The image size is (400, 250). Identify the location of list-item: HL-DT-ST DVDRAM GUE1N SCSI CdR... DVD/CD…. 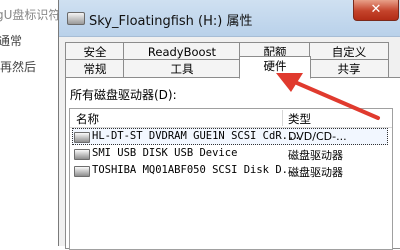
(231, 136).